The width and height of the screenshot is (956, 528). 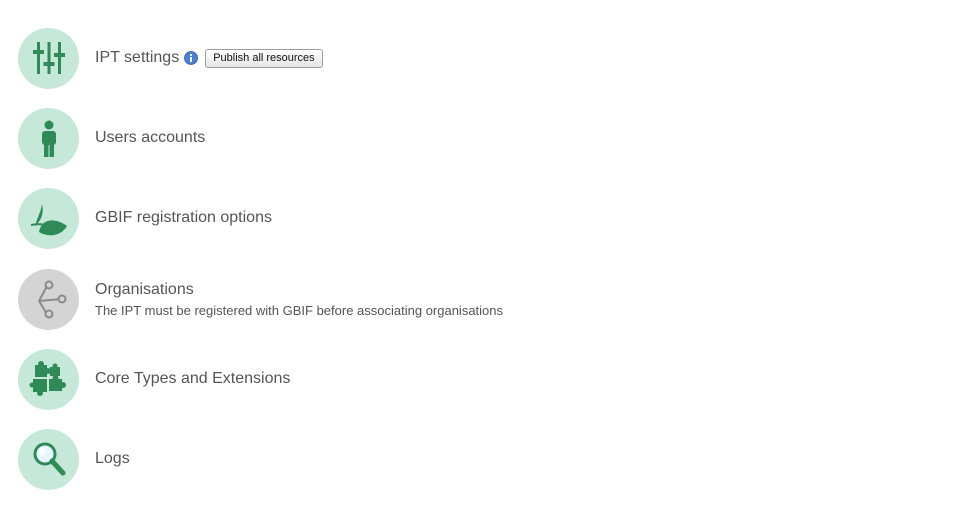 What do you see at coordinates (264, 58) in the screenshot?
I see `publish-all-resources-button: Publish all resources` at bounding box center [264, 58].